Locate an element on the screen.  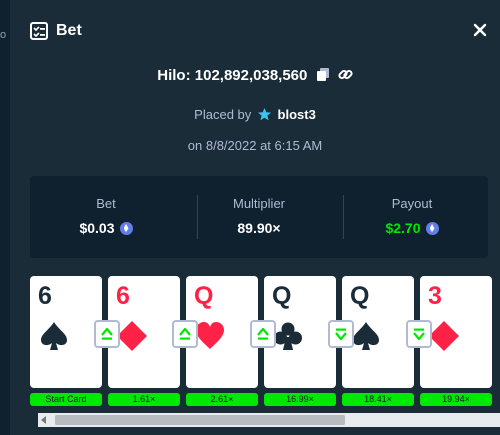
stat-bet: Bet $0.03 is located at coordinates (106, 217).